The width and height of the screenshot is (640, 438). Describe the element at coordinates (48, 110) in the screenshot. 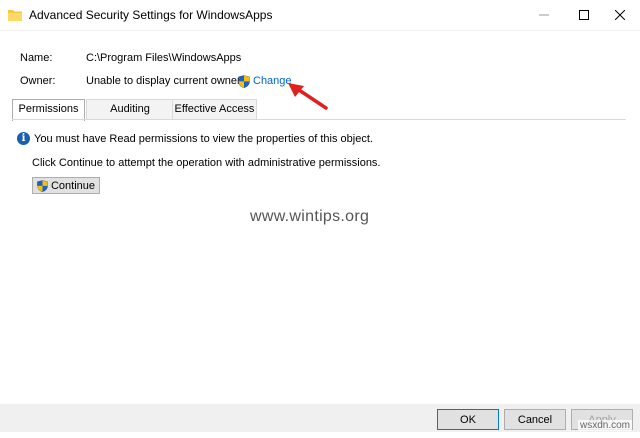

I see `tab-permissions: Permissions` at that location.